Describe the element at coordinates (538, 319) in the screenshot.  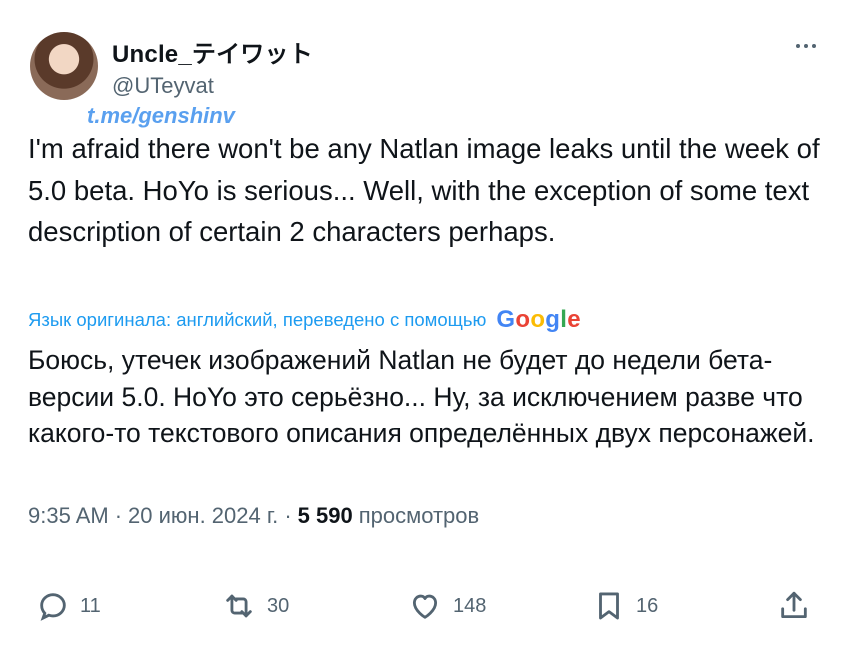
I see `google-logo: Google` at that location.